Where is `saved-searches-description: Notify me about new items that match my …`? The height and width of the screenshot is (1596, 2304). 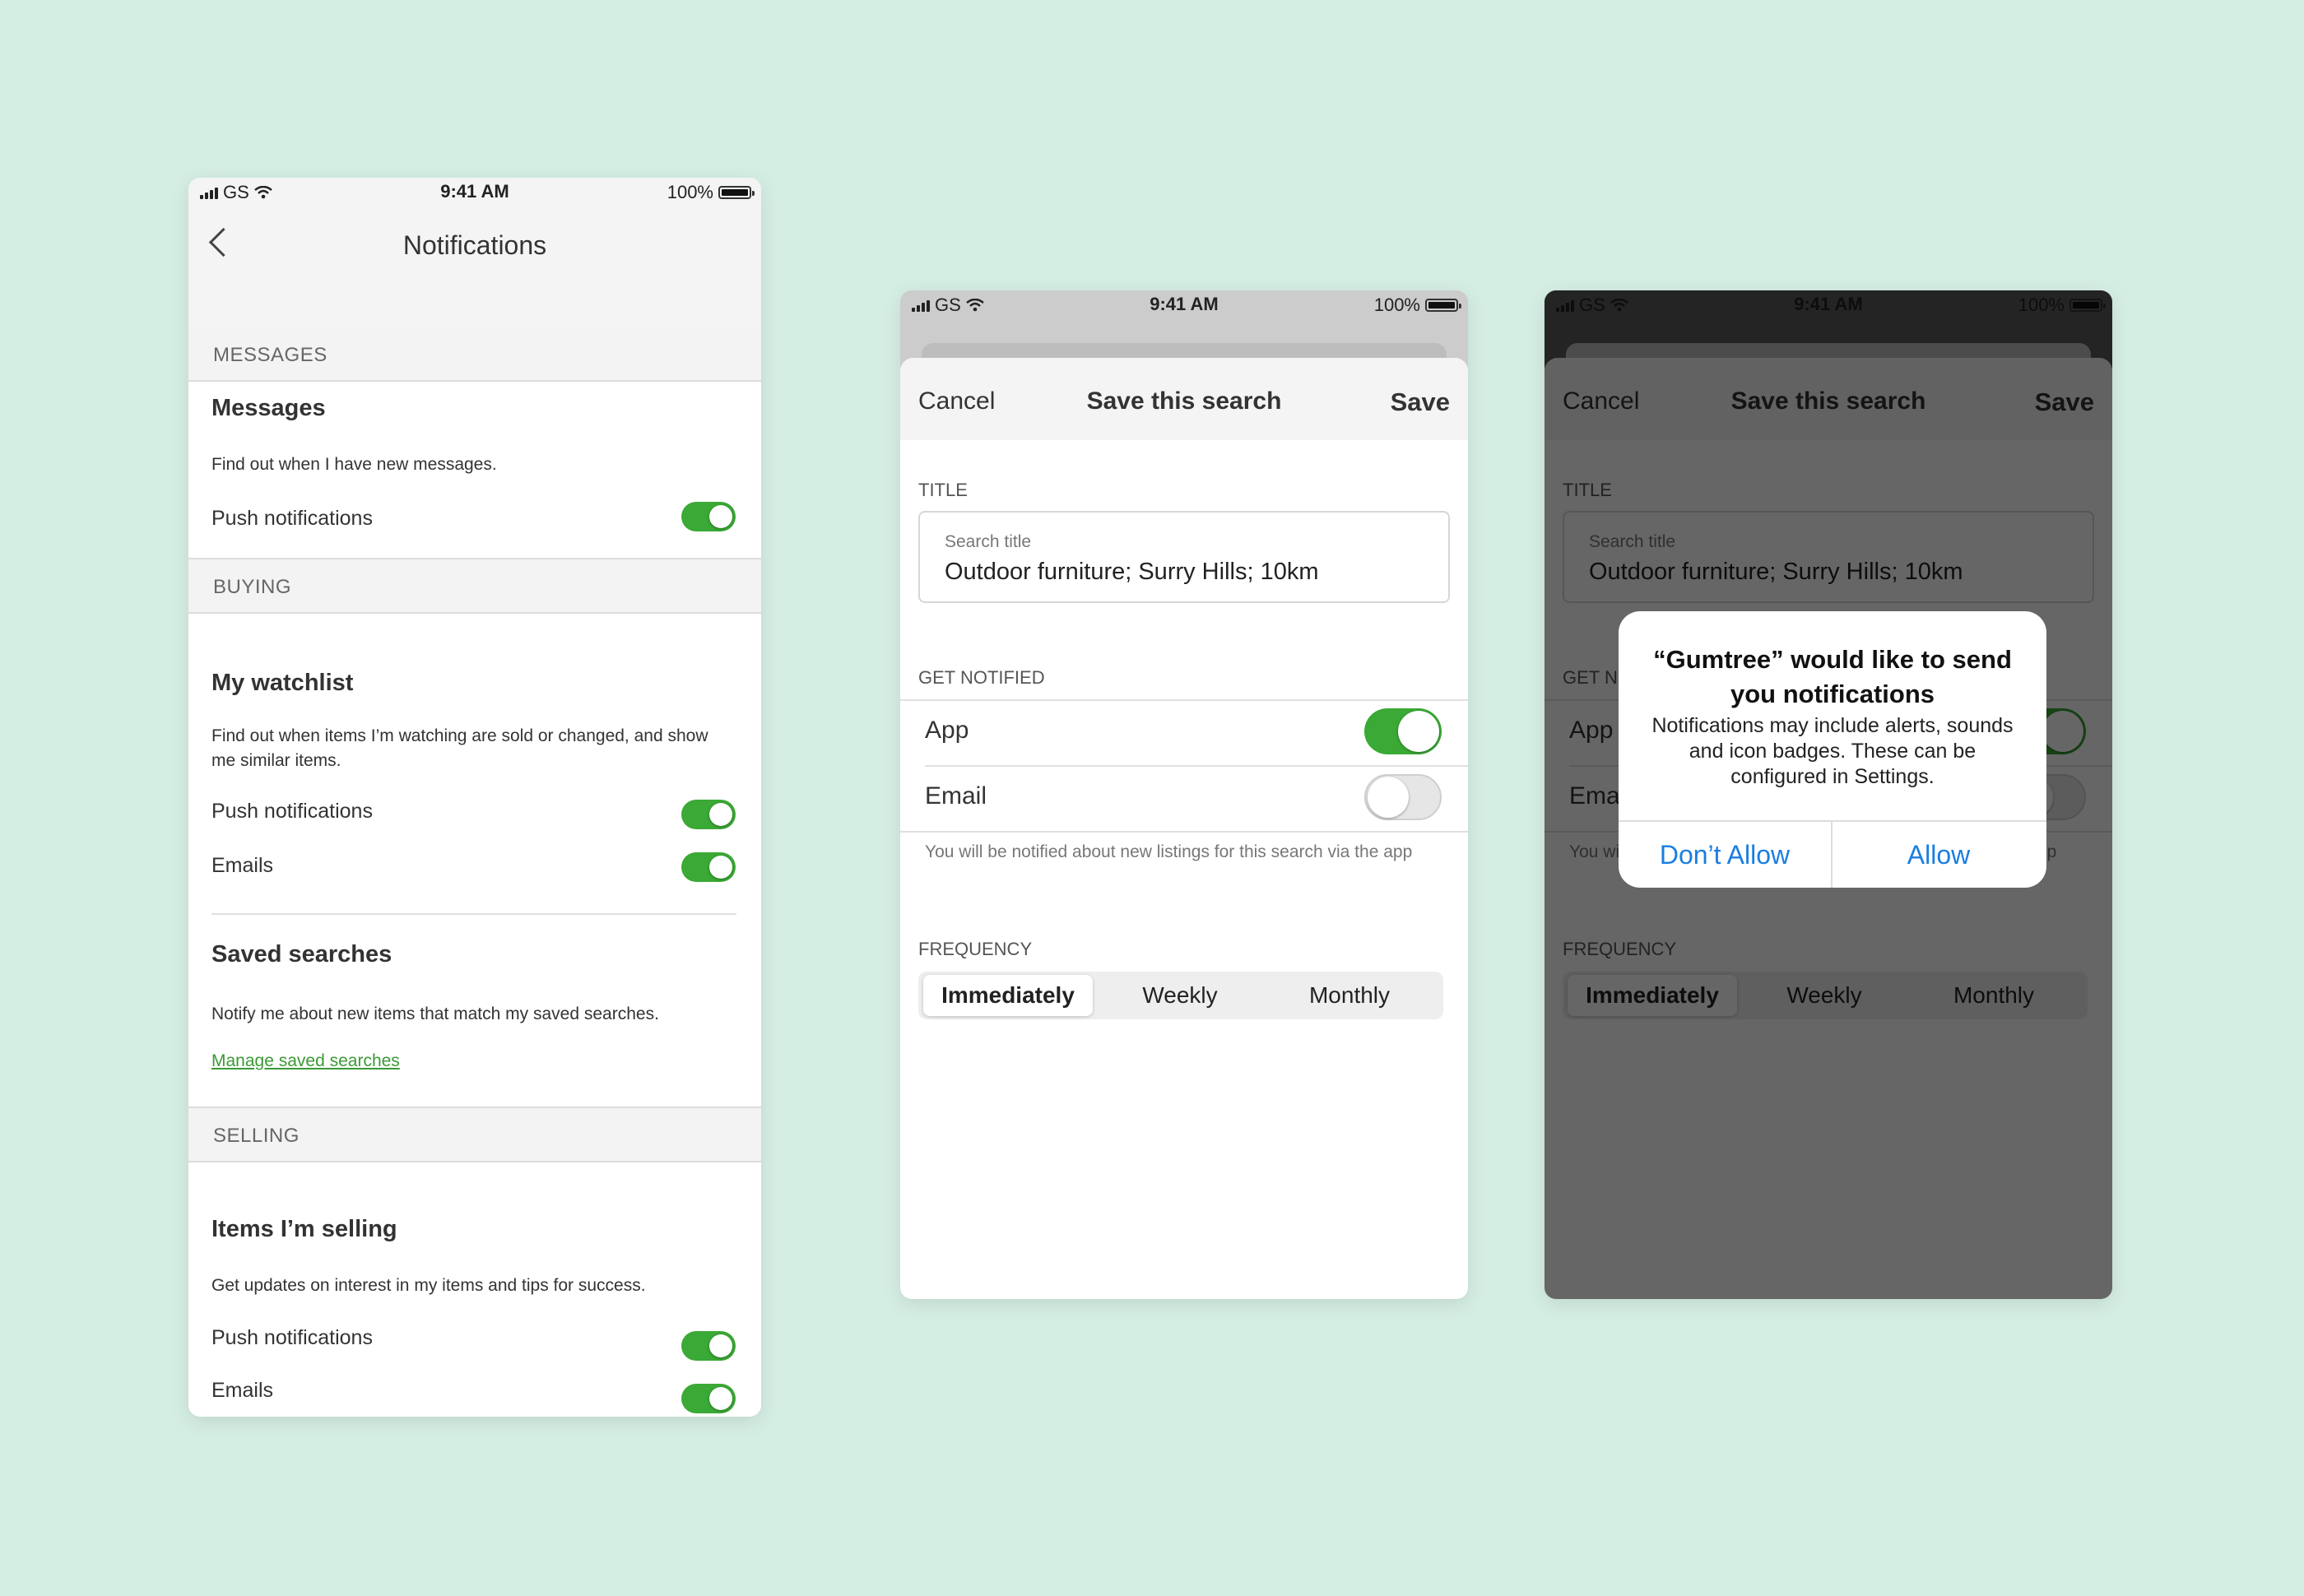 saved-searches-description: Notify me about new items that match my … is located at coordinates (435, 1013).